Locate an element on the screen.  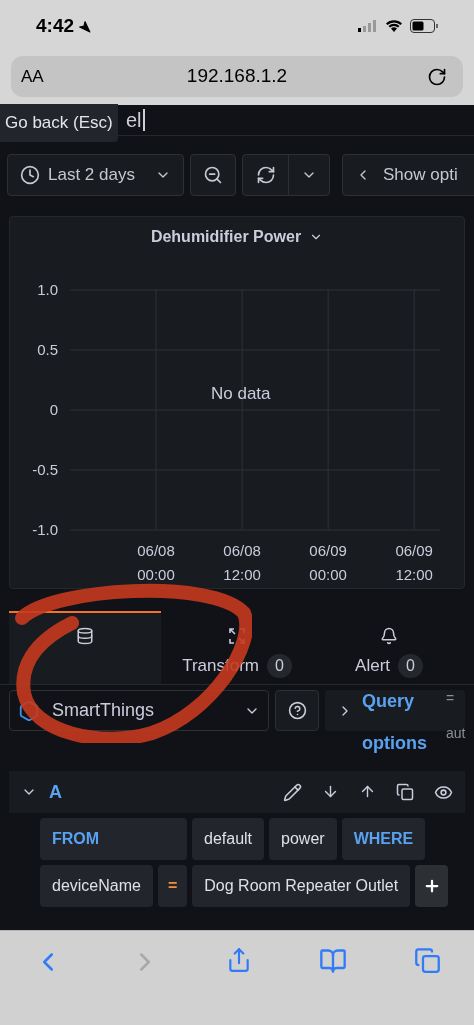
y-tick-label: -1.0 is located at coordinates (44, 530).